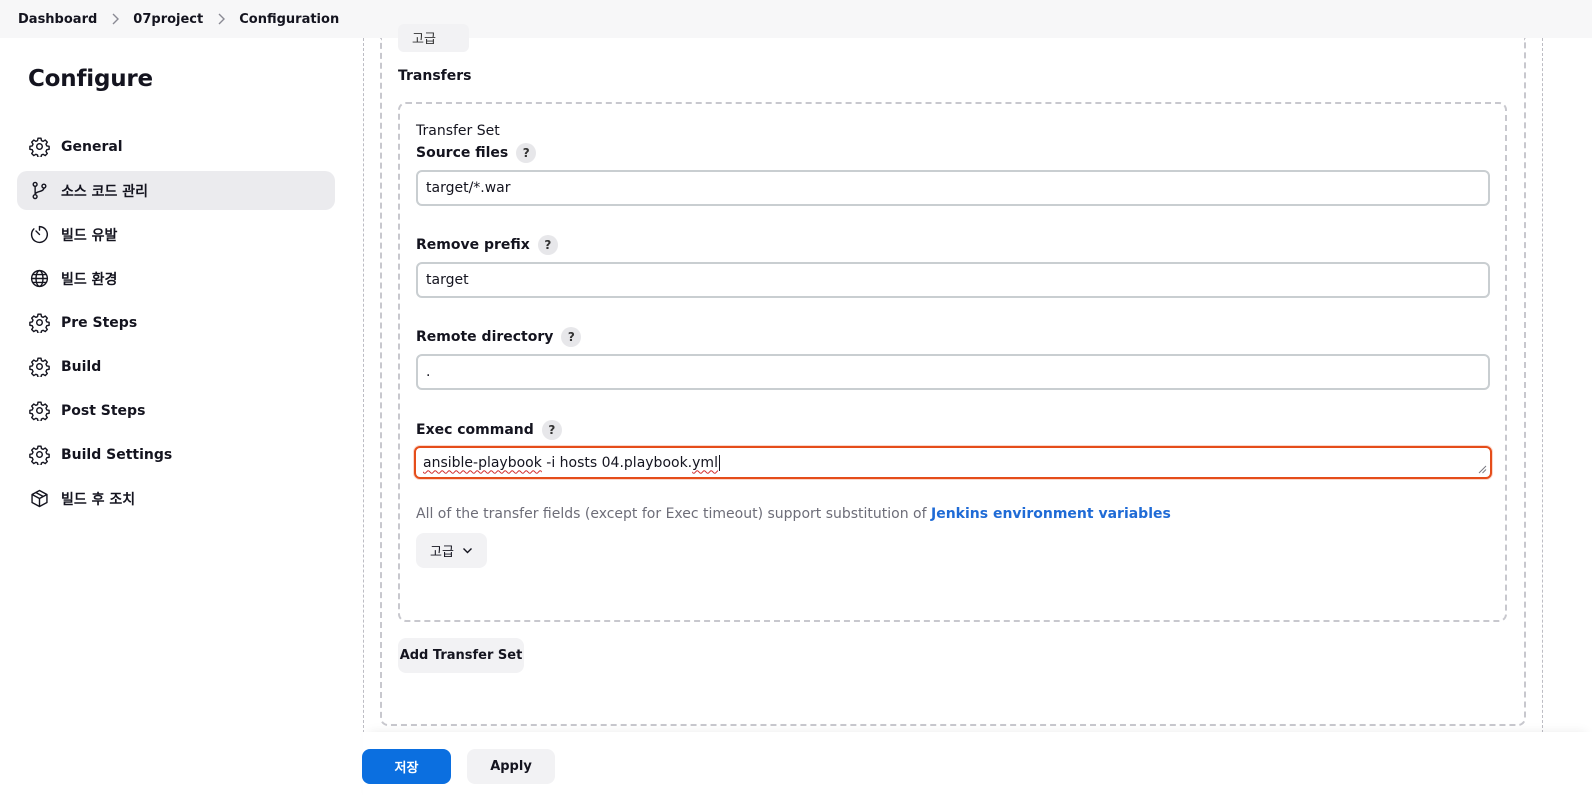 This screenshot has width=1592, height=806. Describe the element at coordinates (953, 280) in the screenshot. I see `remove-prefix-input: target` at that location.